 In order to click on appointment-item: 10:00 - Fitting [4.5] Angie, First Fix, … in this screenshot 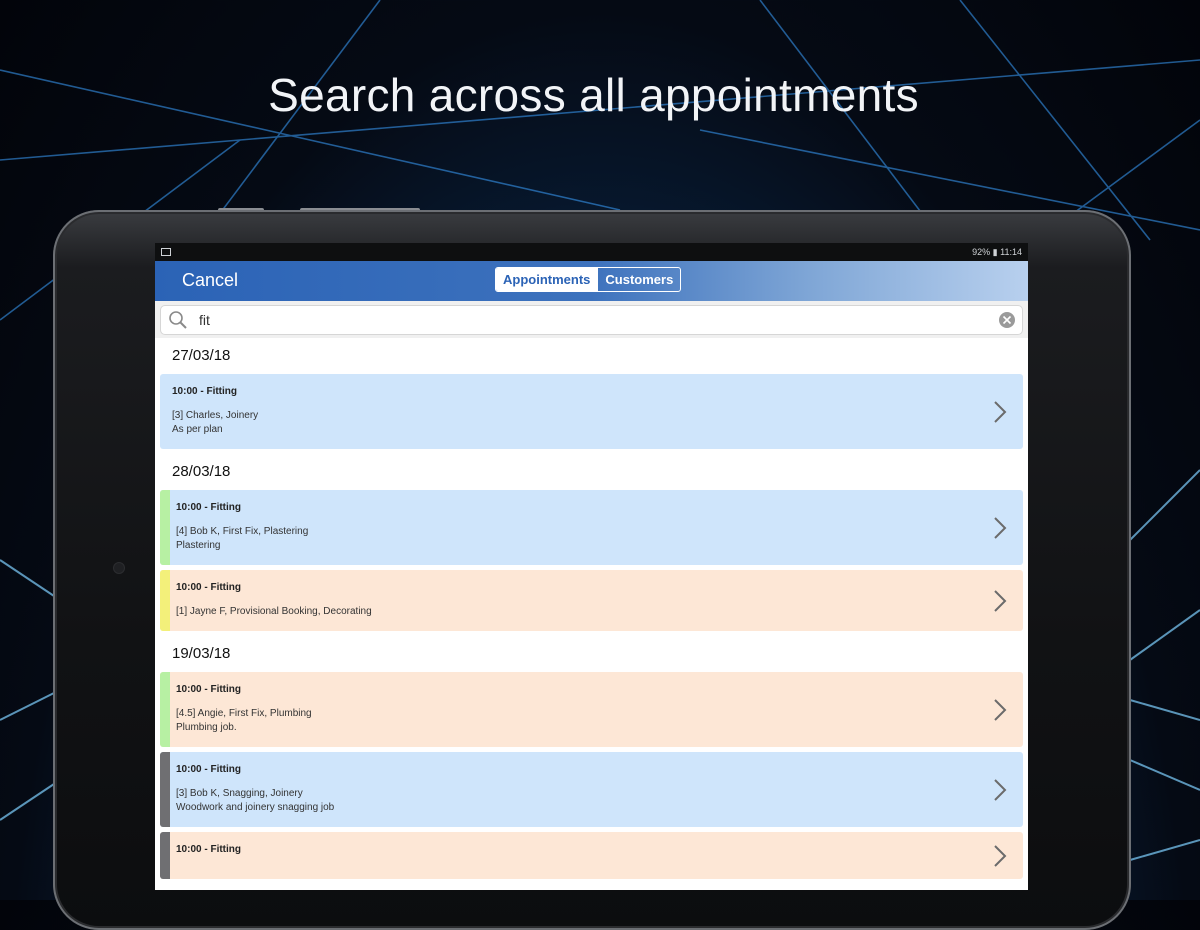, I will do `click(591, 709)`.